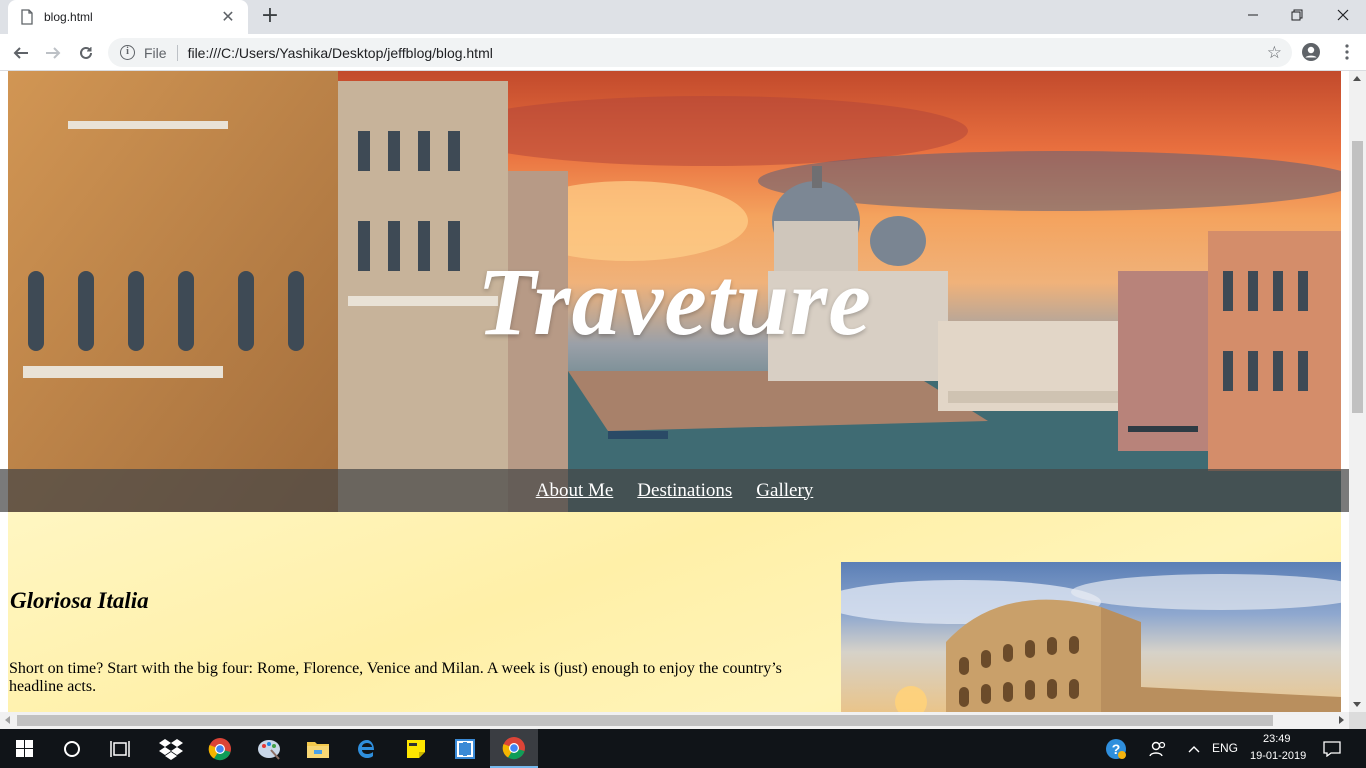 The image size is (1366, 768). I want to click on vertical-scrollbar, so click(1357, 391).